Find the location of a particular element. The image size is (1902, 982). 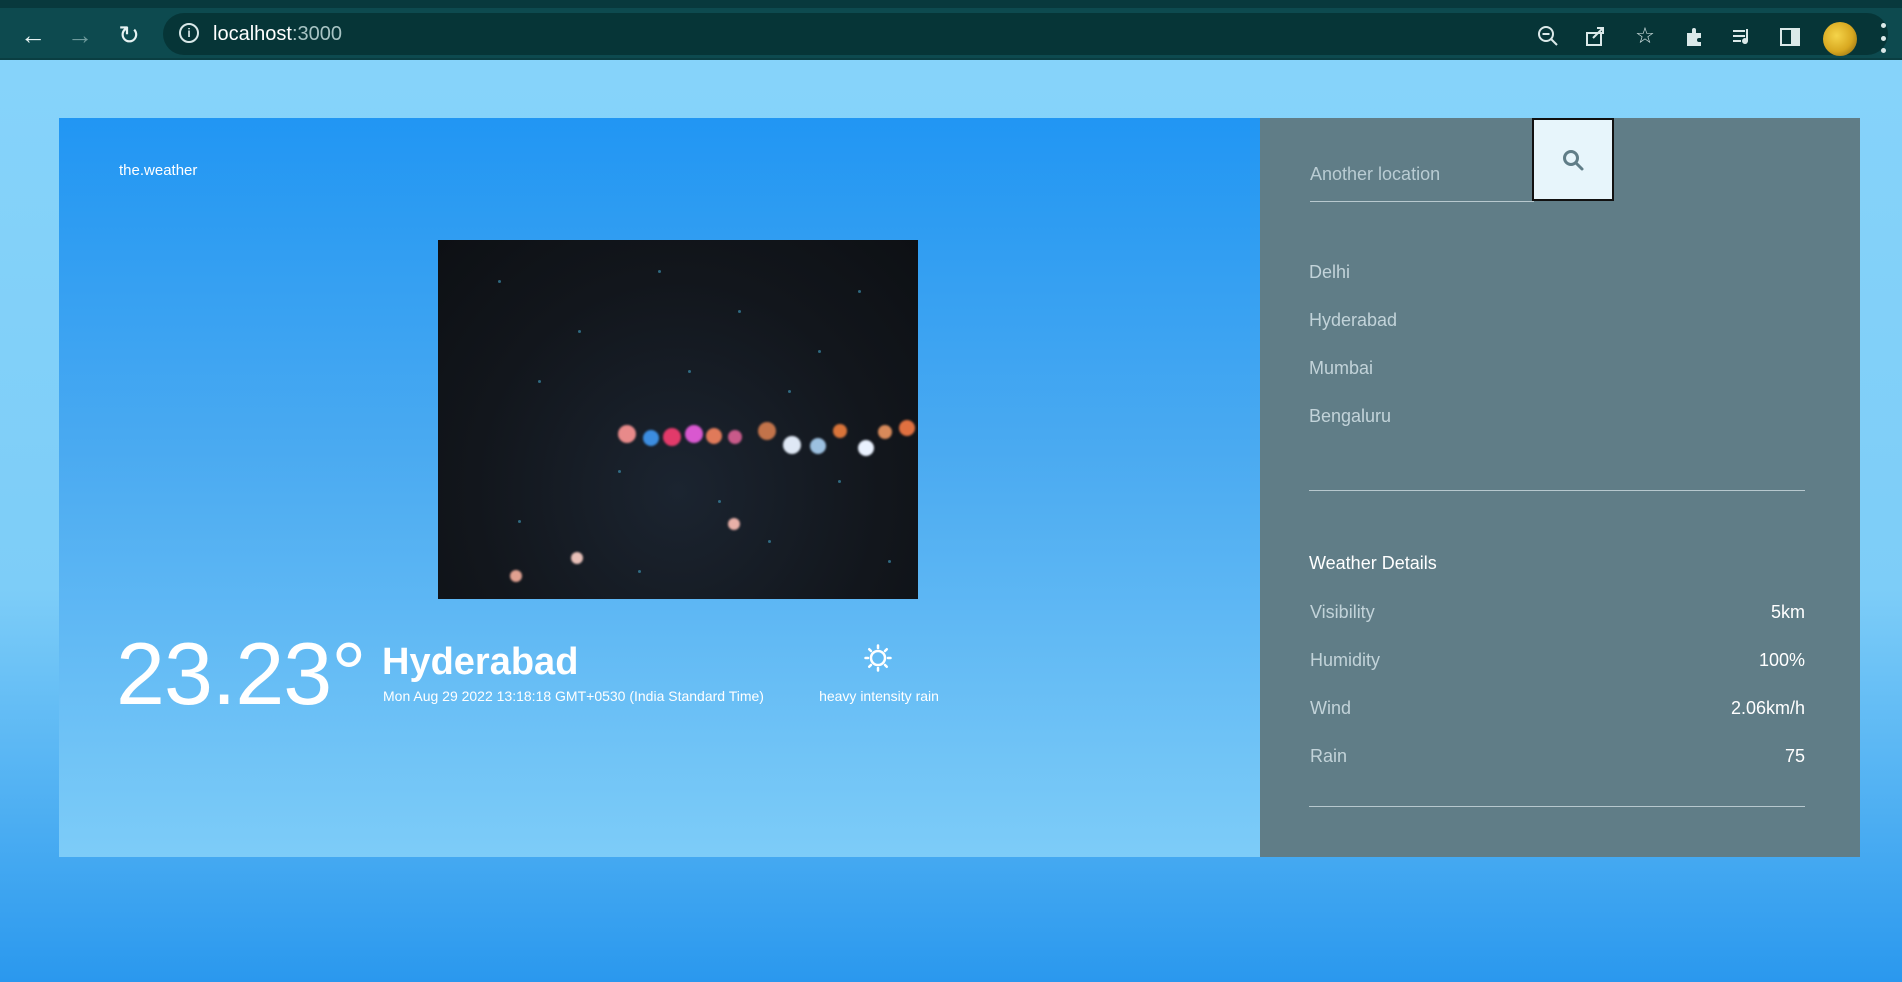

weather-details-title: Weather Details is located at coordinates (1373, 563).